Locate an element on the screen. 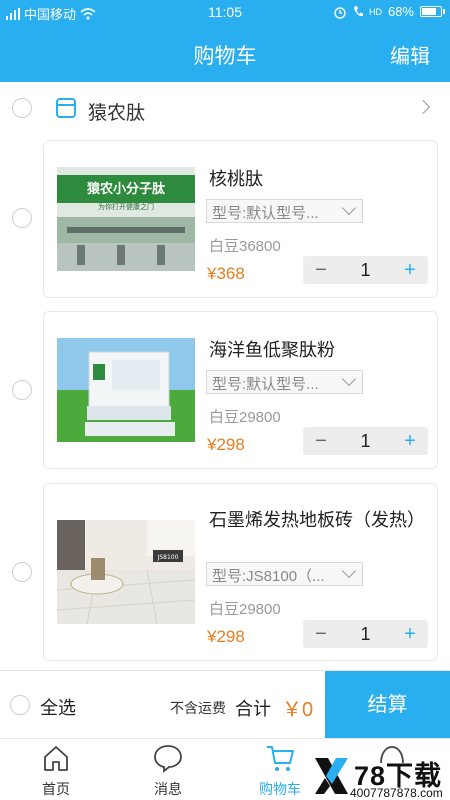 This screenshot has height=800, width=450. bean-price: 白豆36800 is located at coordinates (245, 246).